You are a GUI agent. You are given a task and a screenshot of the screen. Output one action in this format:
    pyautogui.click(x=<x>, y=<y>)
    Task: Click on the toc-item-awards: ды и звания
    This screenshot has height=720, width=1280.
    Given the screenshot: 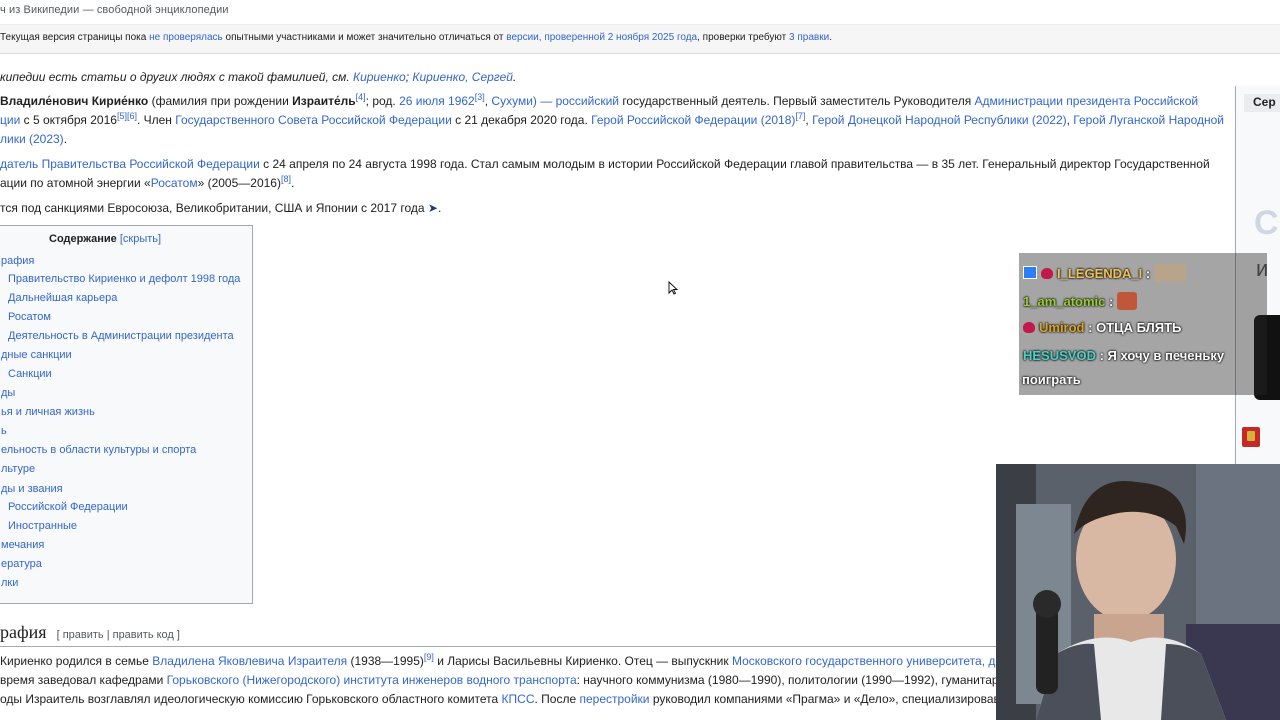 What is the action you would take?
    pyautogui.click(x=32, y=489)
    